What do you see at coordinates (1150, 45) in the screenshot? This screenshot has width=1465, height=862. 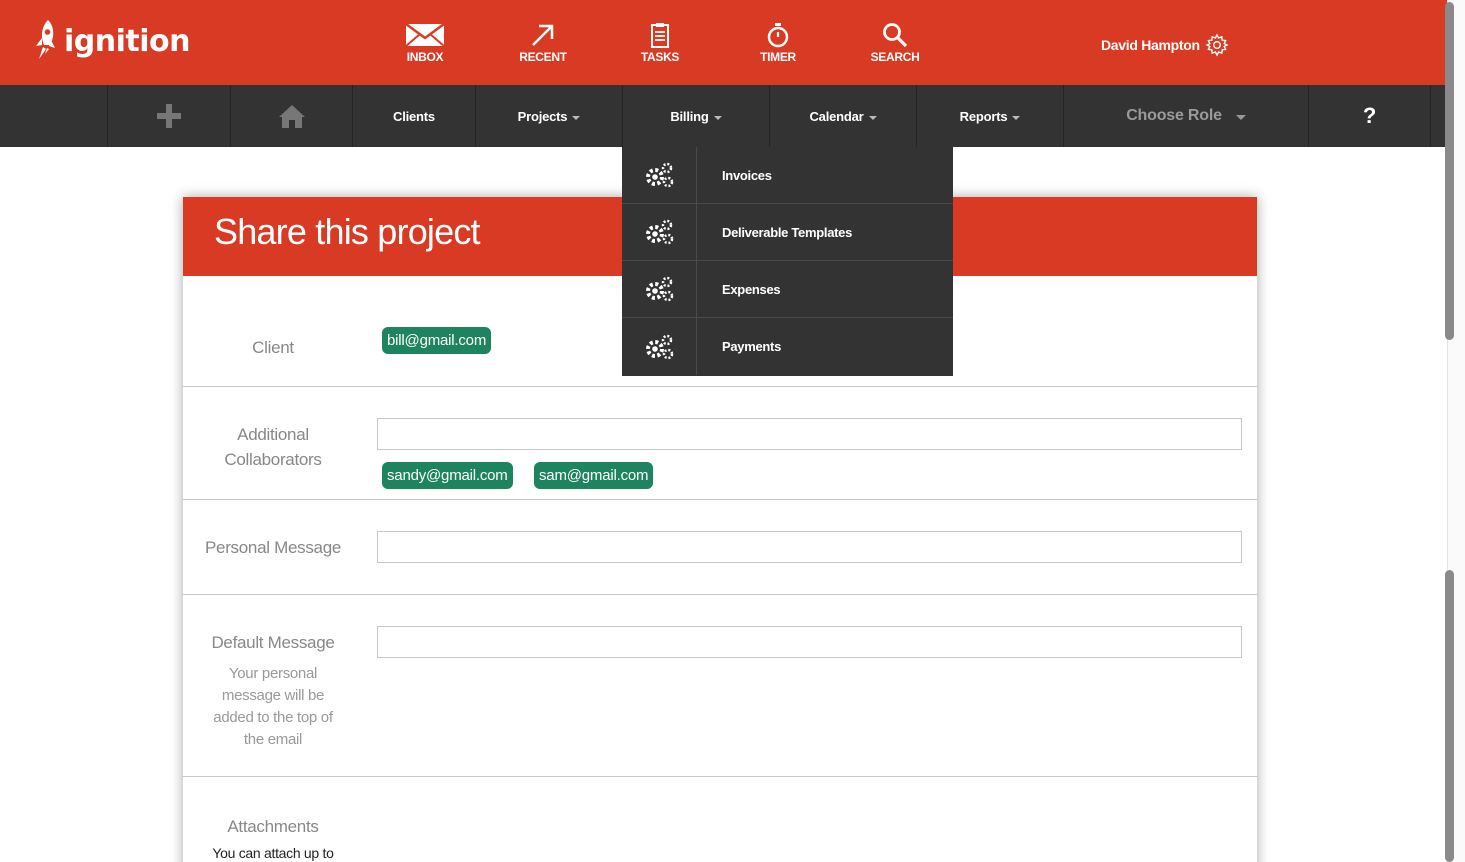 I see `user-name: David Hampton` at bounding box center [1150, 45].